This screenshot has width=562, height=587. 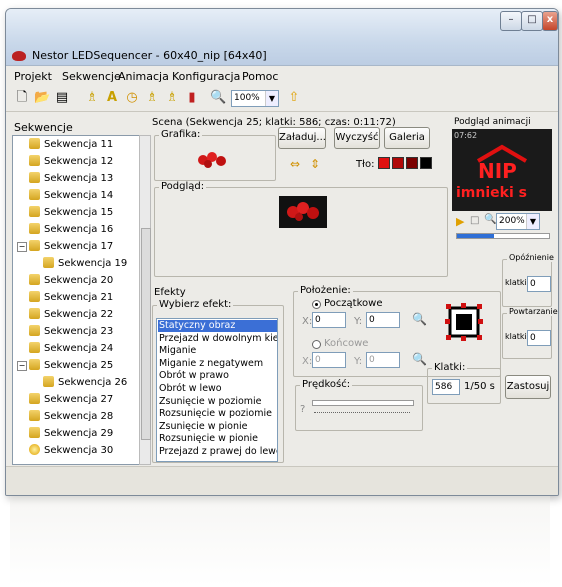 What do you see at coordinates (71, 350) in the screenshot?
I see `sidebar-item: Sekwencja 24` at bounding box center [71, 350].